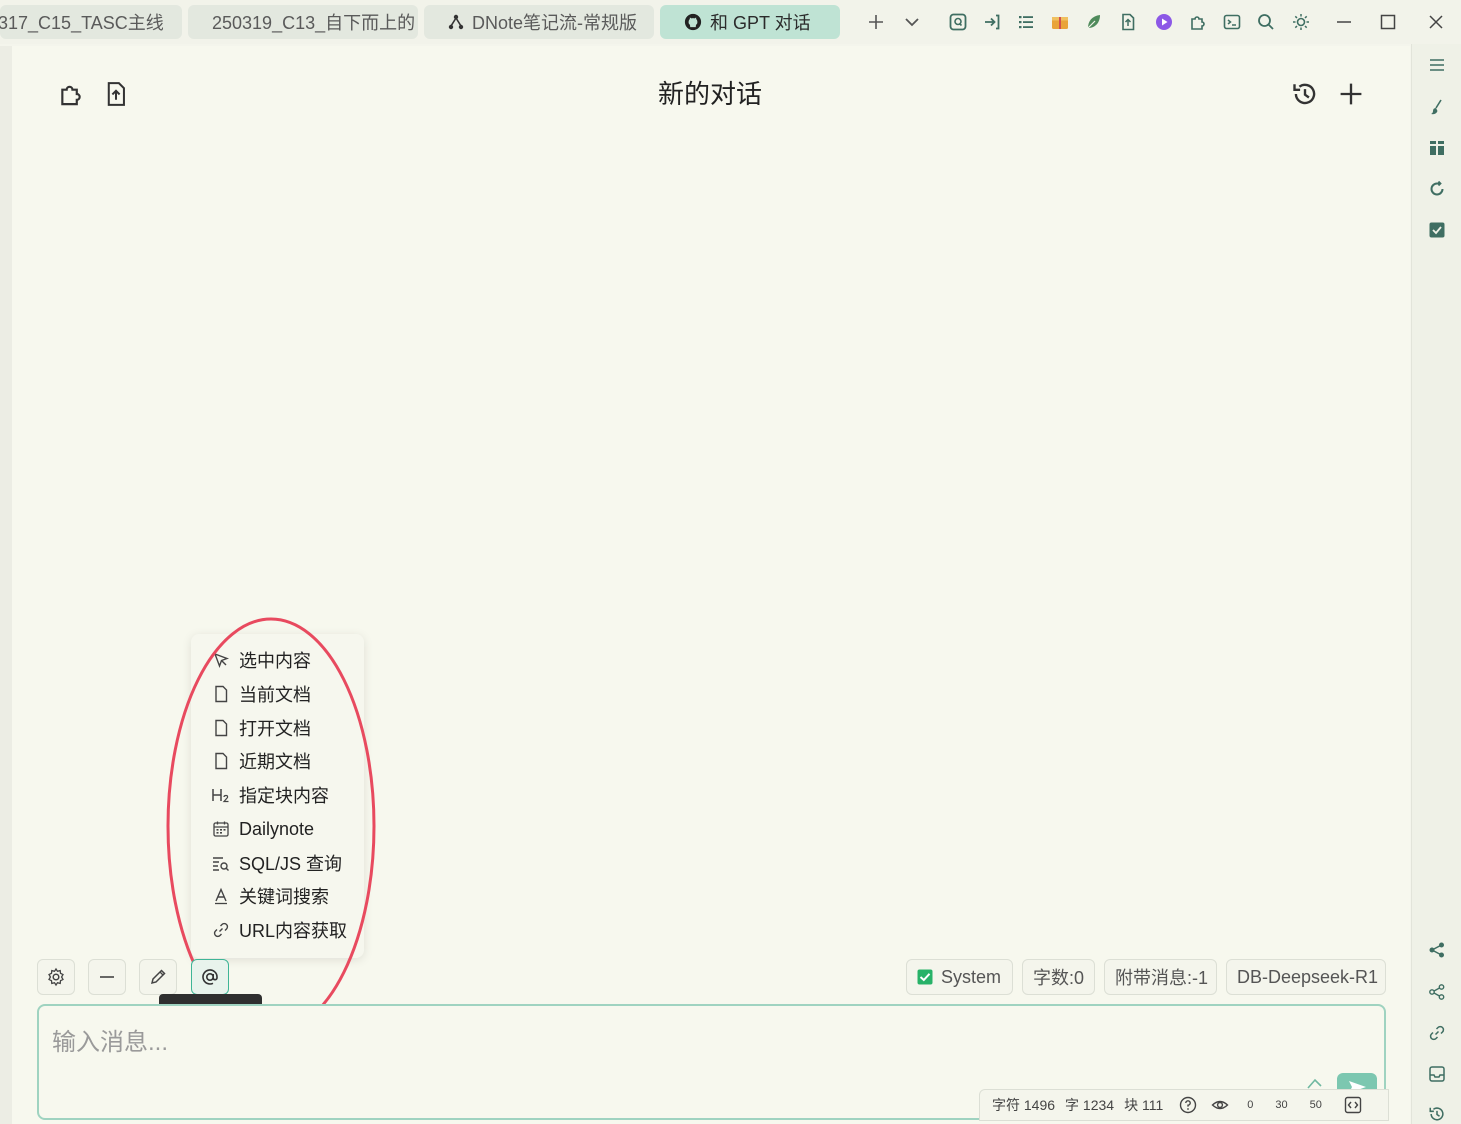 This screenshot has height=1124, width=1461. I want to click on minimize-icon, so click(1344, 22).